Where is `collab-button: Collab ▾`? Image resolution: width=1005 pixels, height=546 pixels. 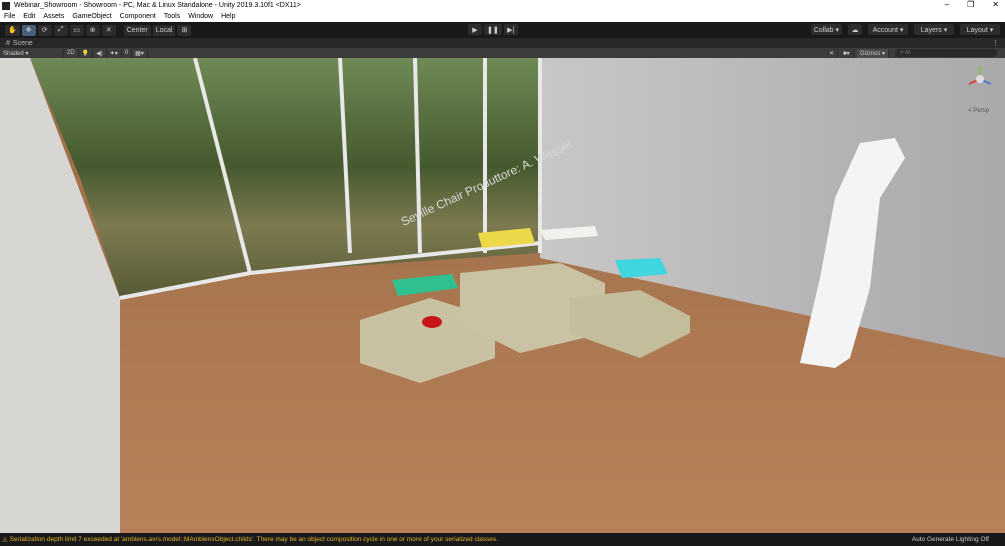
collab-button: Collab ▾ is located at coordinates (826, 29).